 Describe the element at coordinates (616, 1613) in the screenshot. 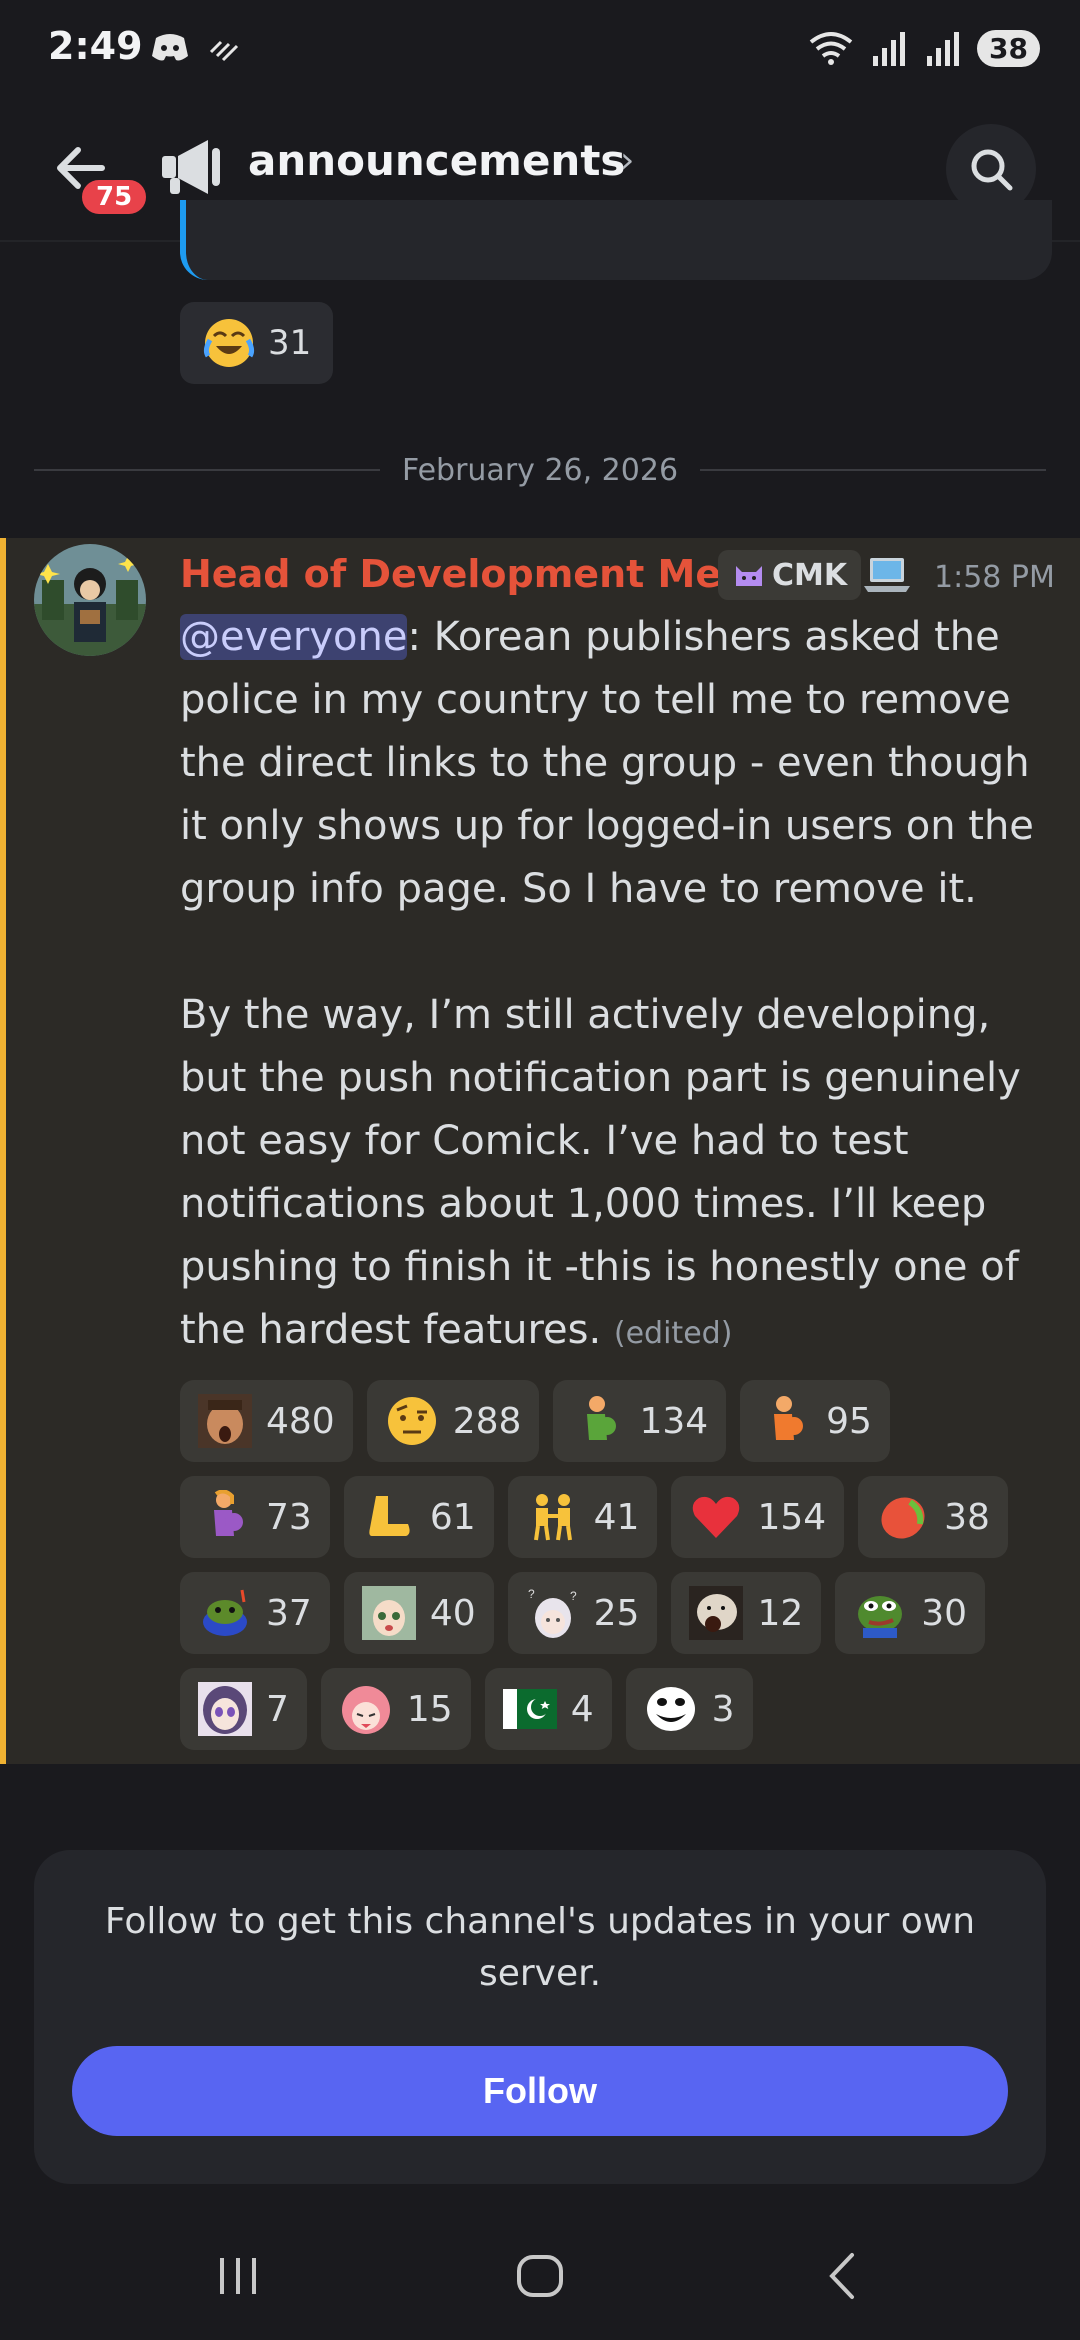

I see `reaction-count: 25` at that location.